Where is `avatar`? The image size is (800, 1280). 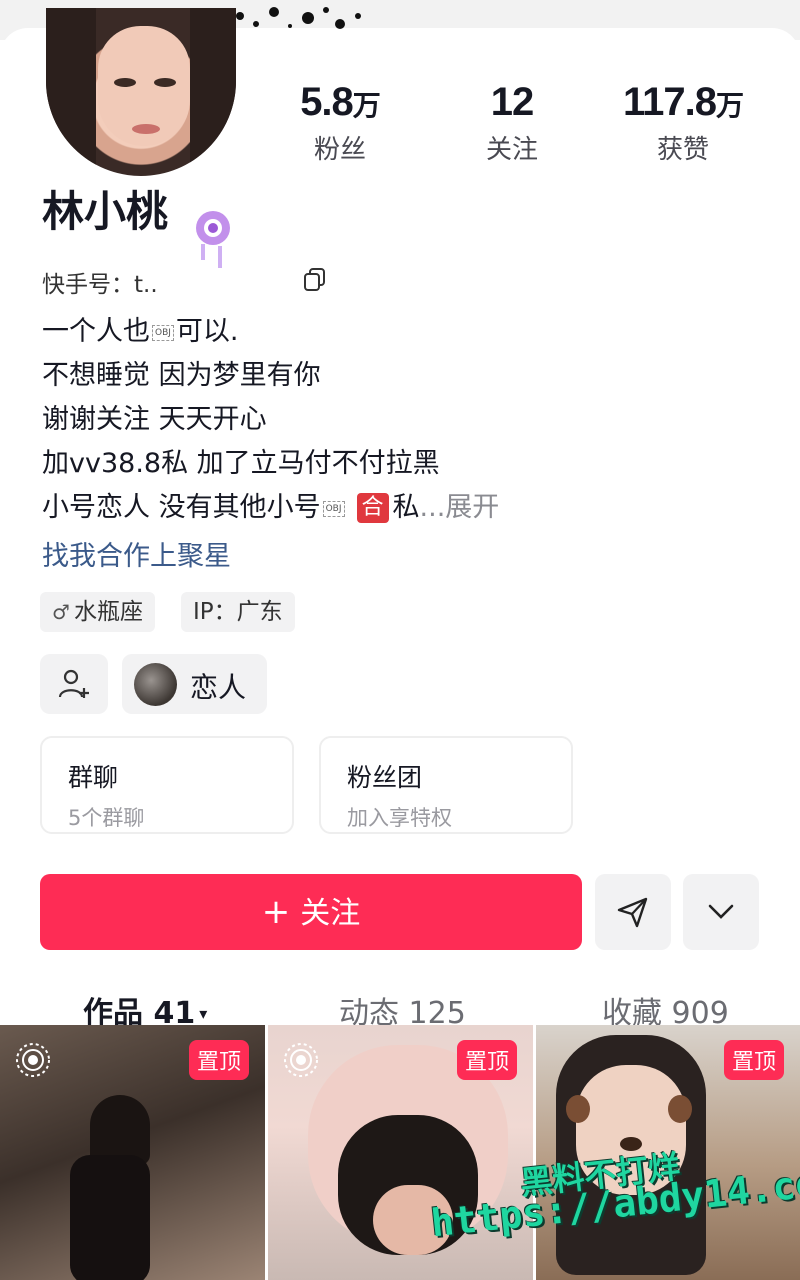 avatar is located at coordinates (141, 92).